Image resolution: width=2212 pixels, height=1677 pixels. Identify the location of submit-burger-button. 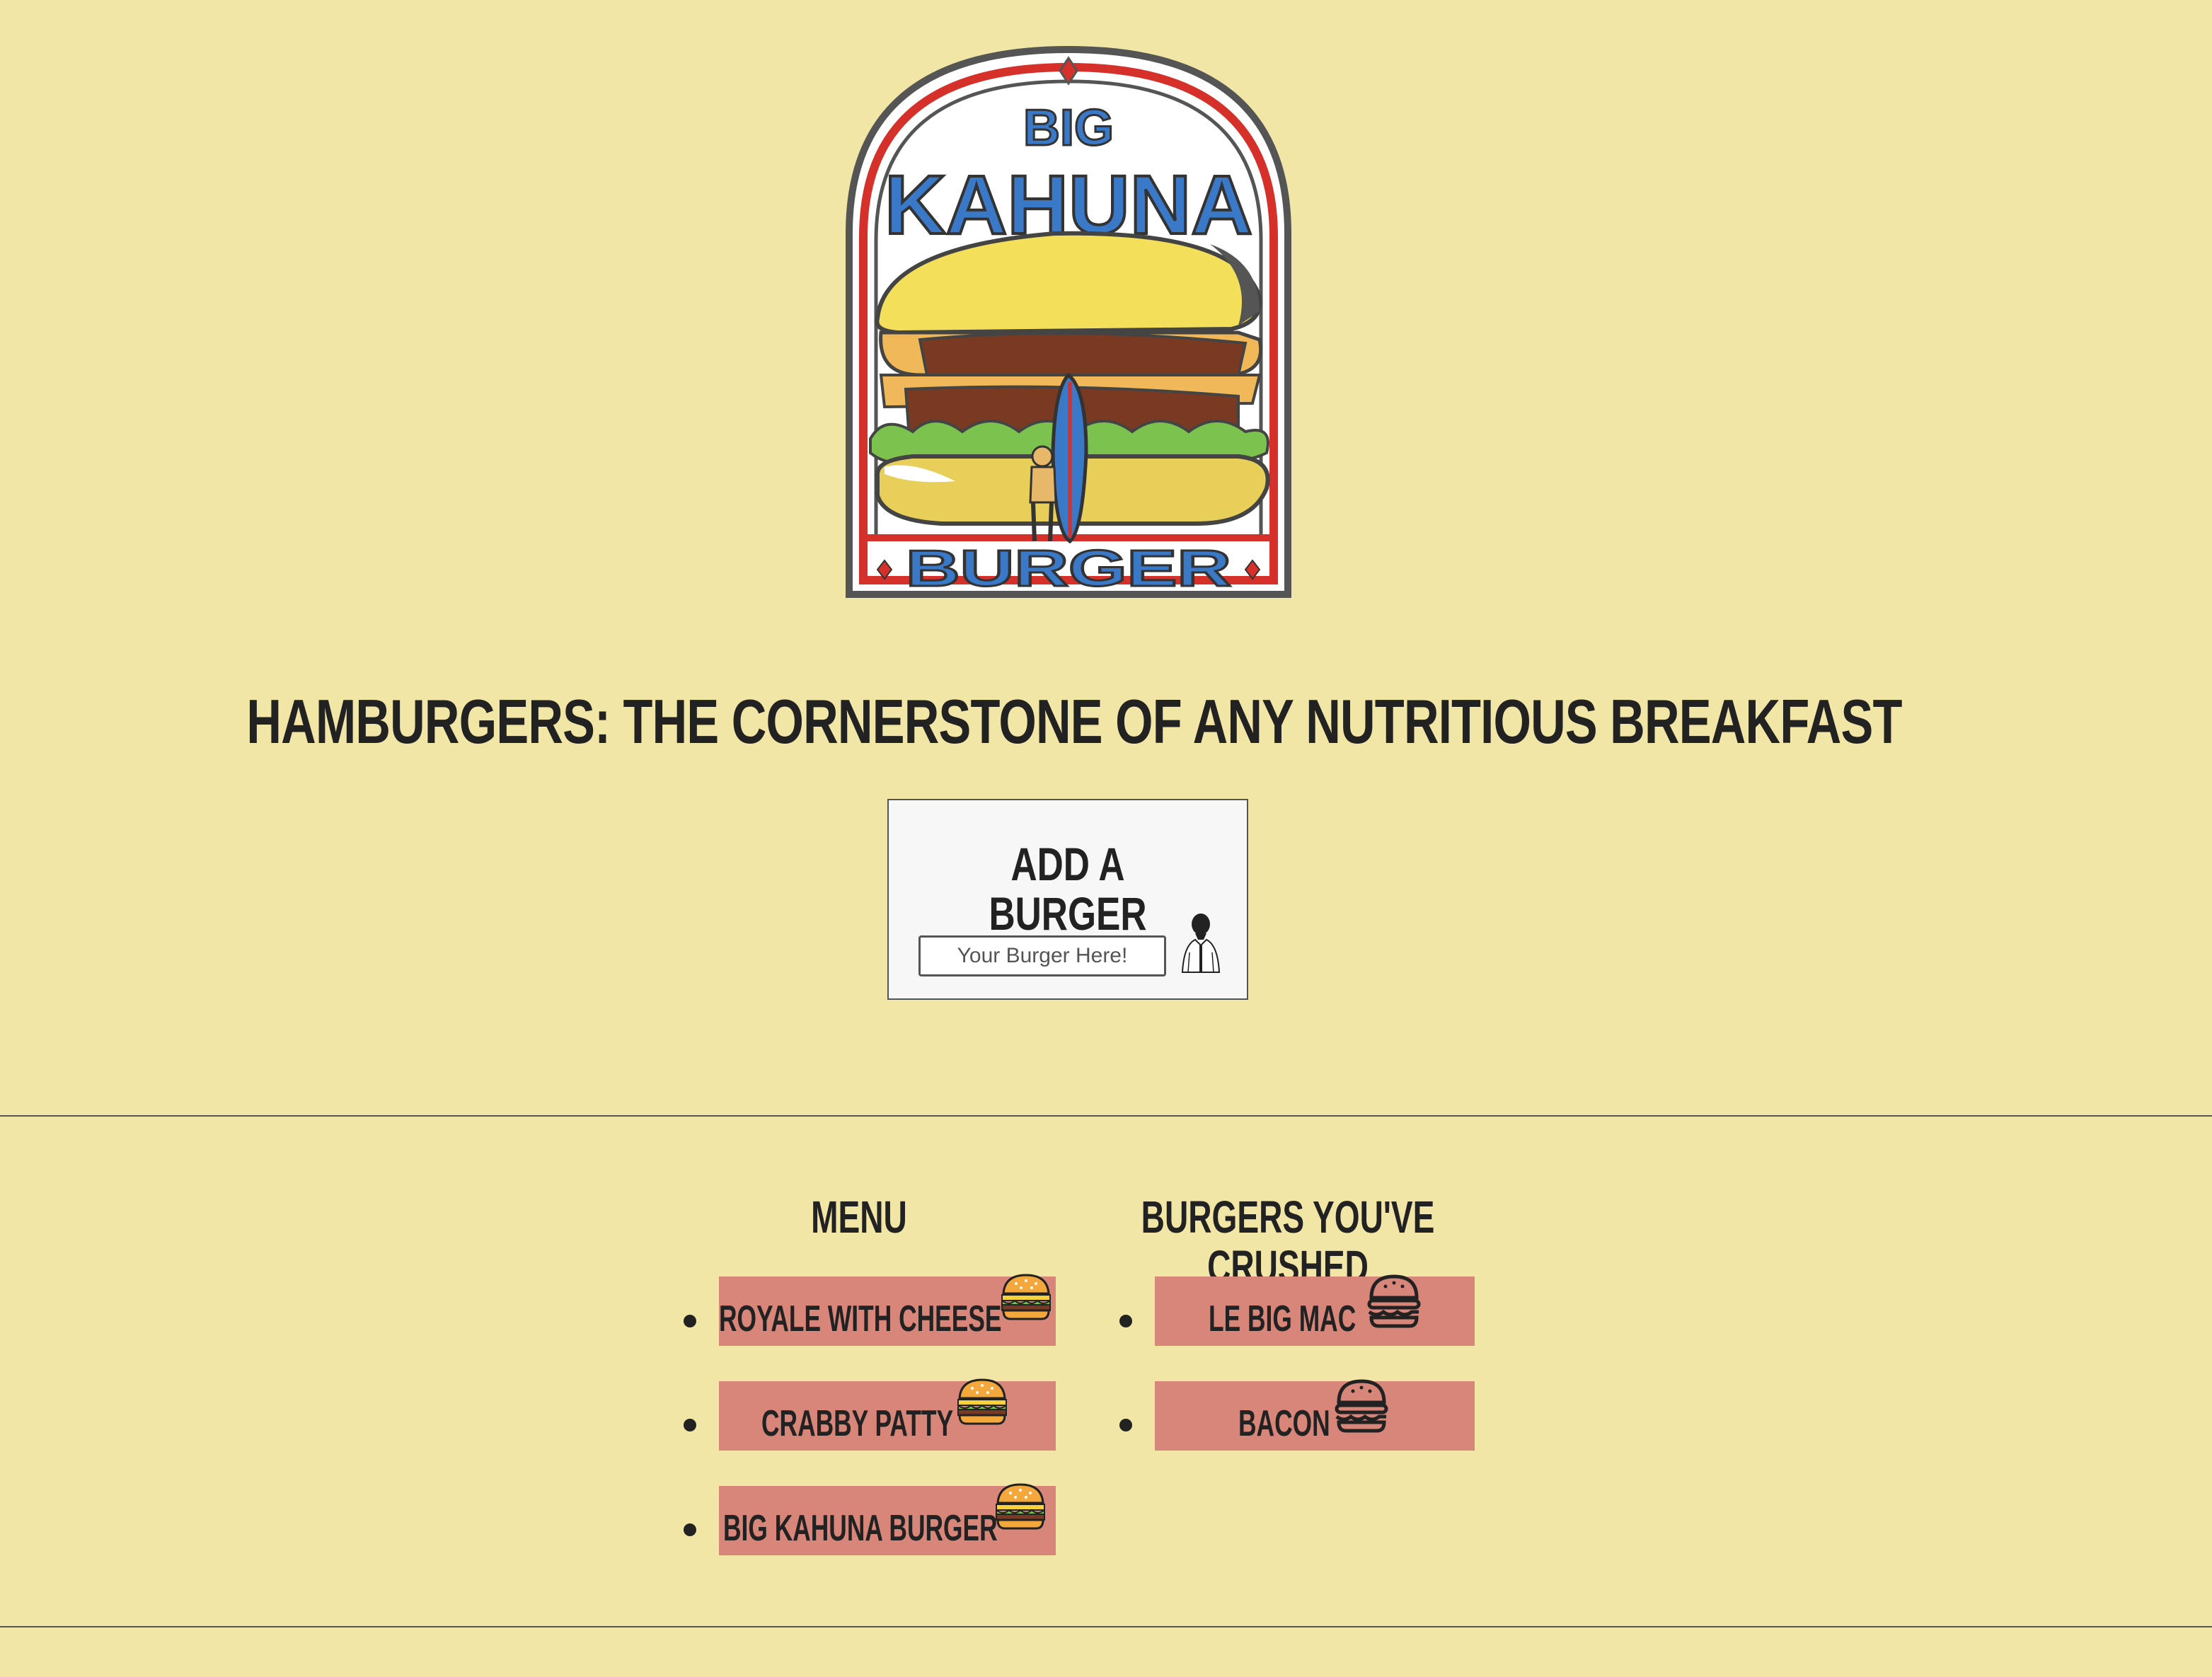
(1200, 942).